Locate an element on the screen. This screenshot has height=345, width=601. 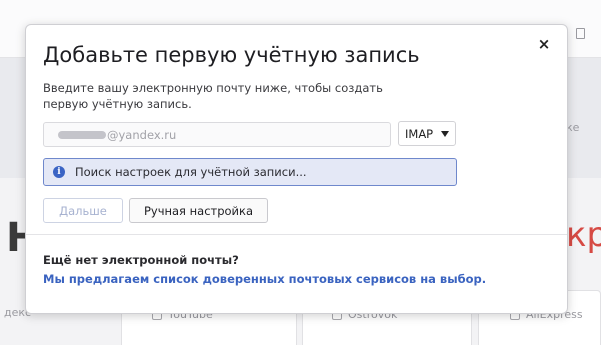
calendar-icon is located at coordinates (580, 33).